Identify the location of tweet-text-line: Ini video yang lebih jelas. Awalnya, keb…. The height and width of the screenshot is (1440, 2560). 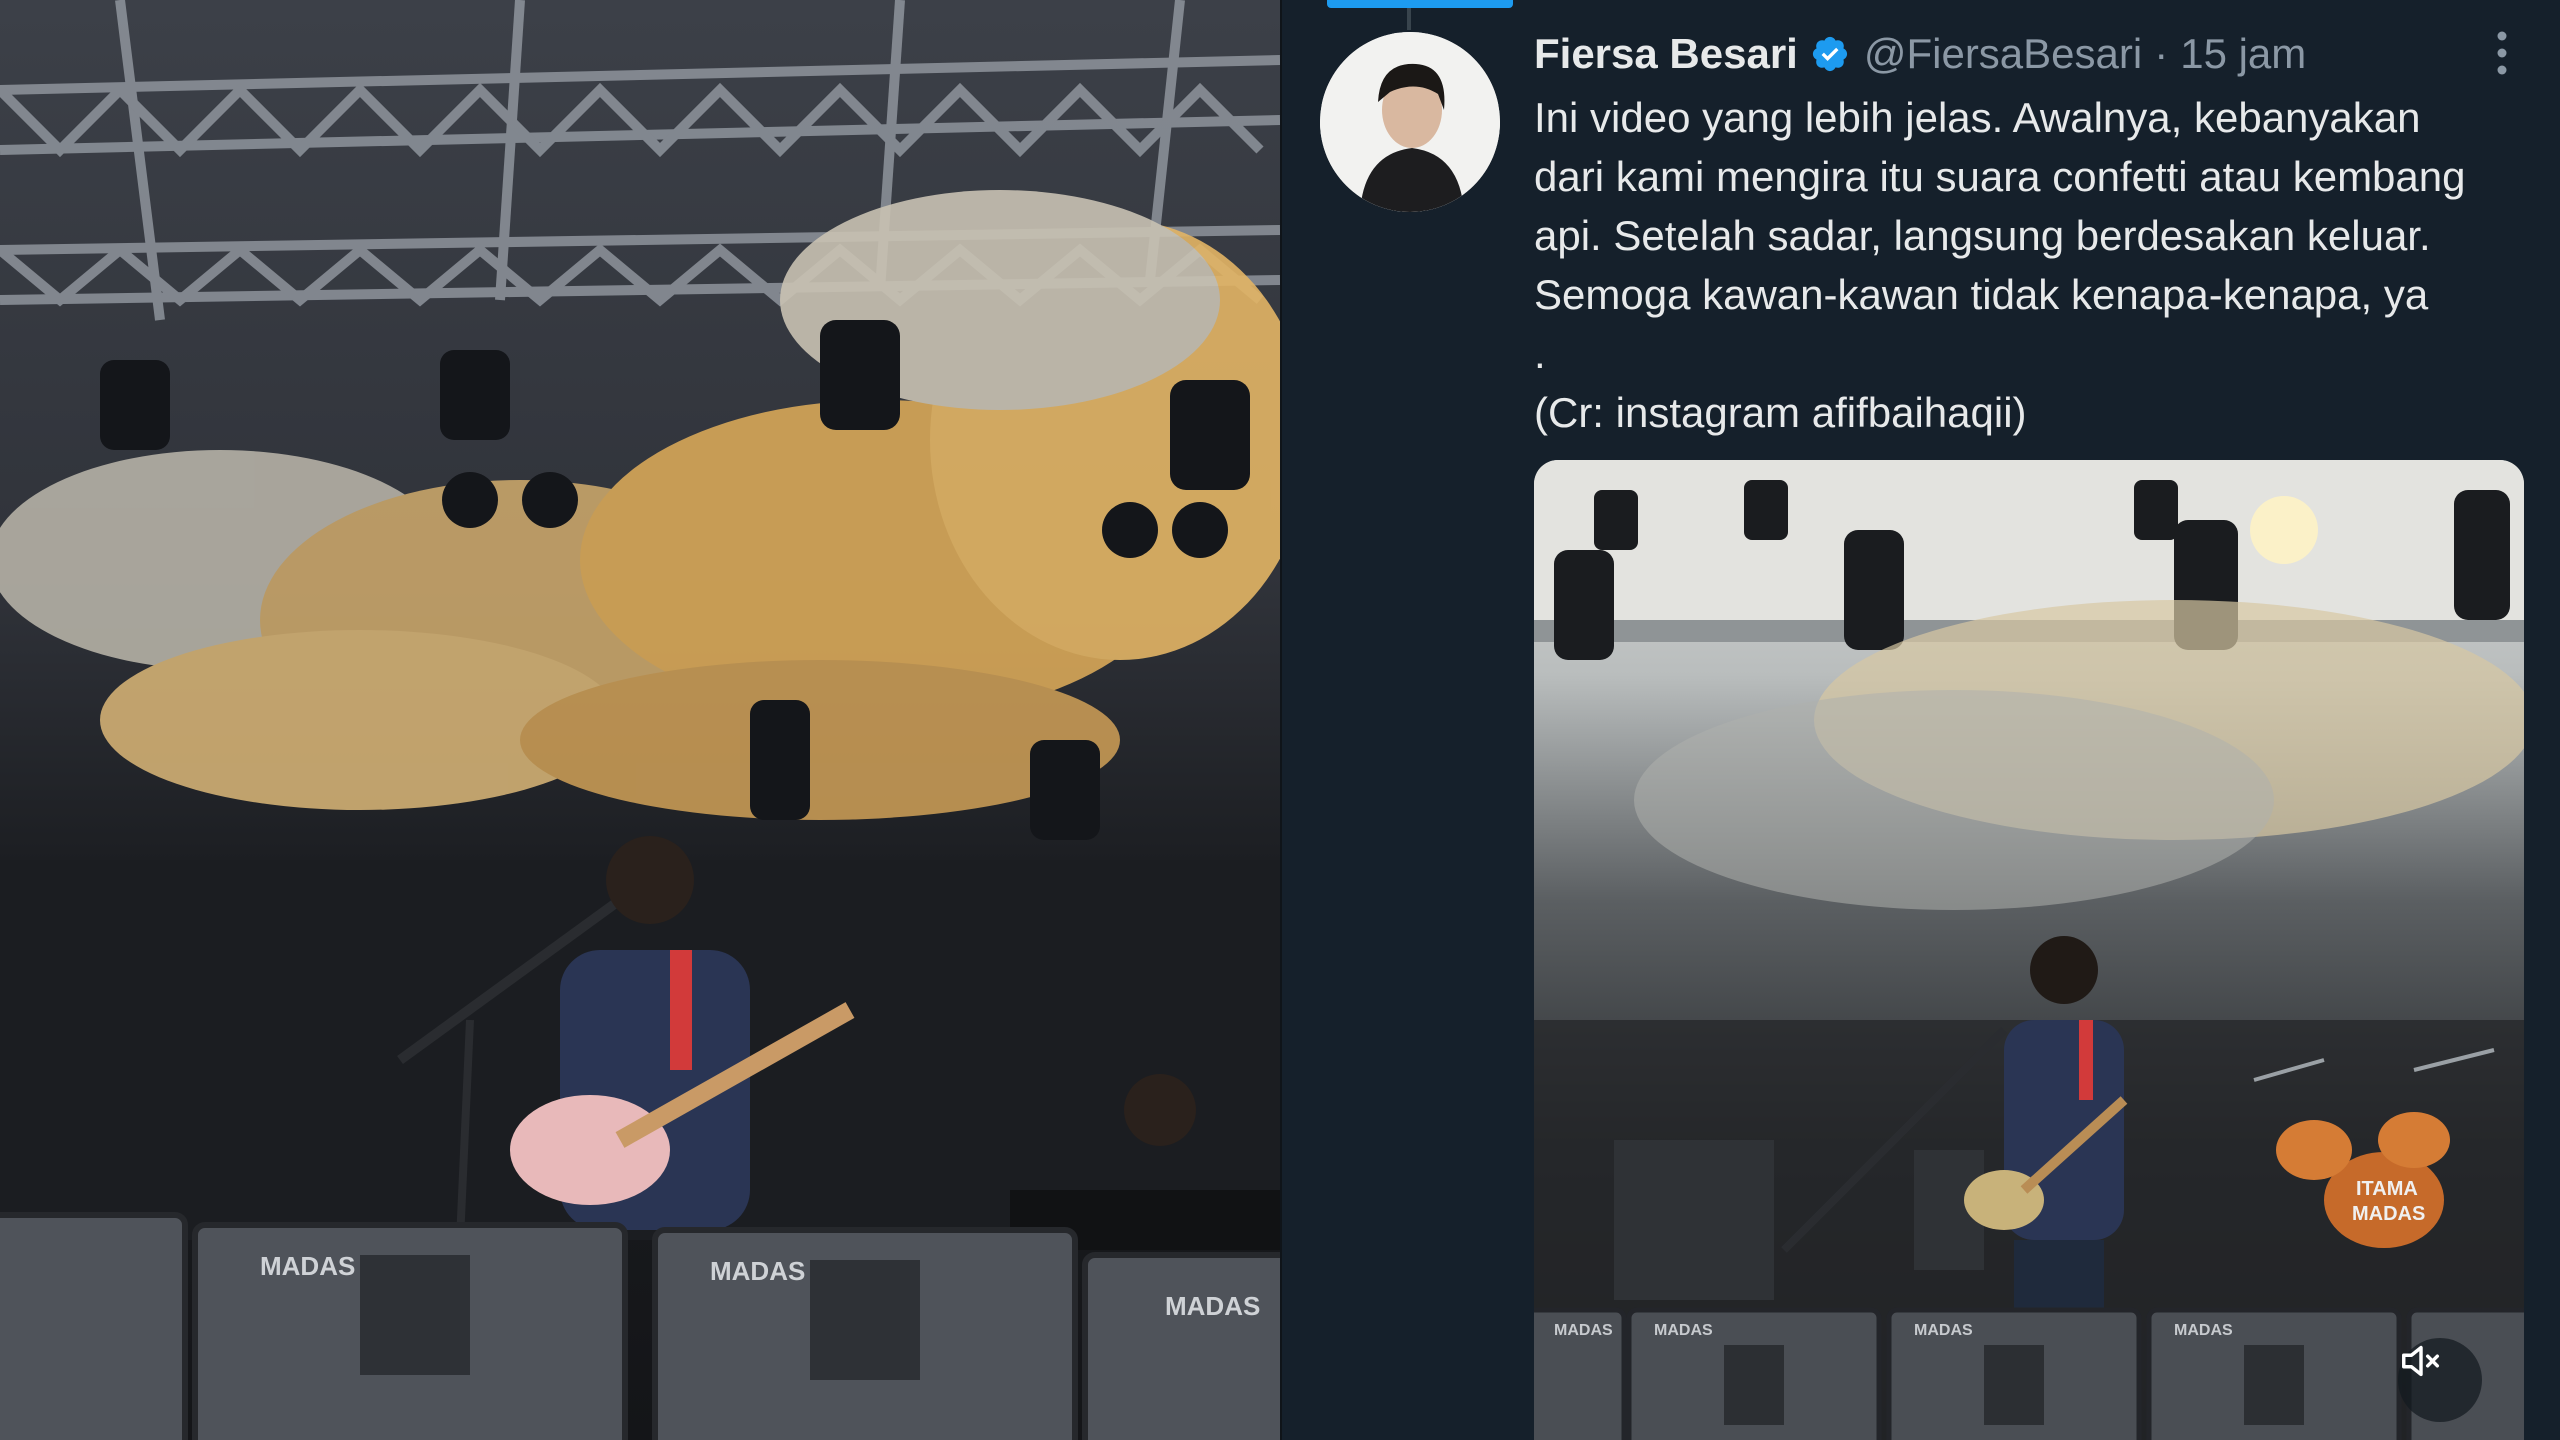
(1977, 117).